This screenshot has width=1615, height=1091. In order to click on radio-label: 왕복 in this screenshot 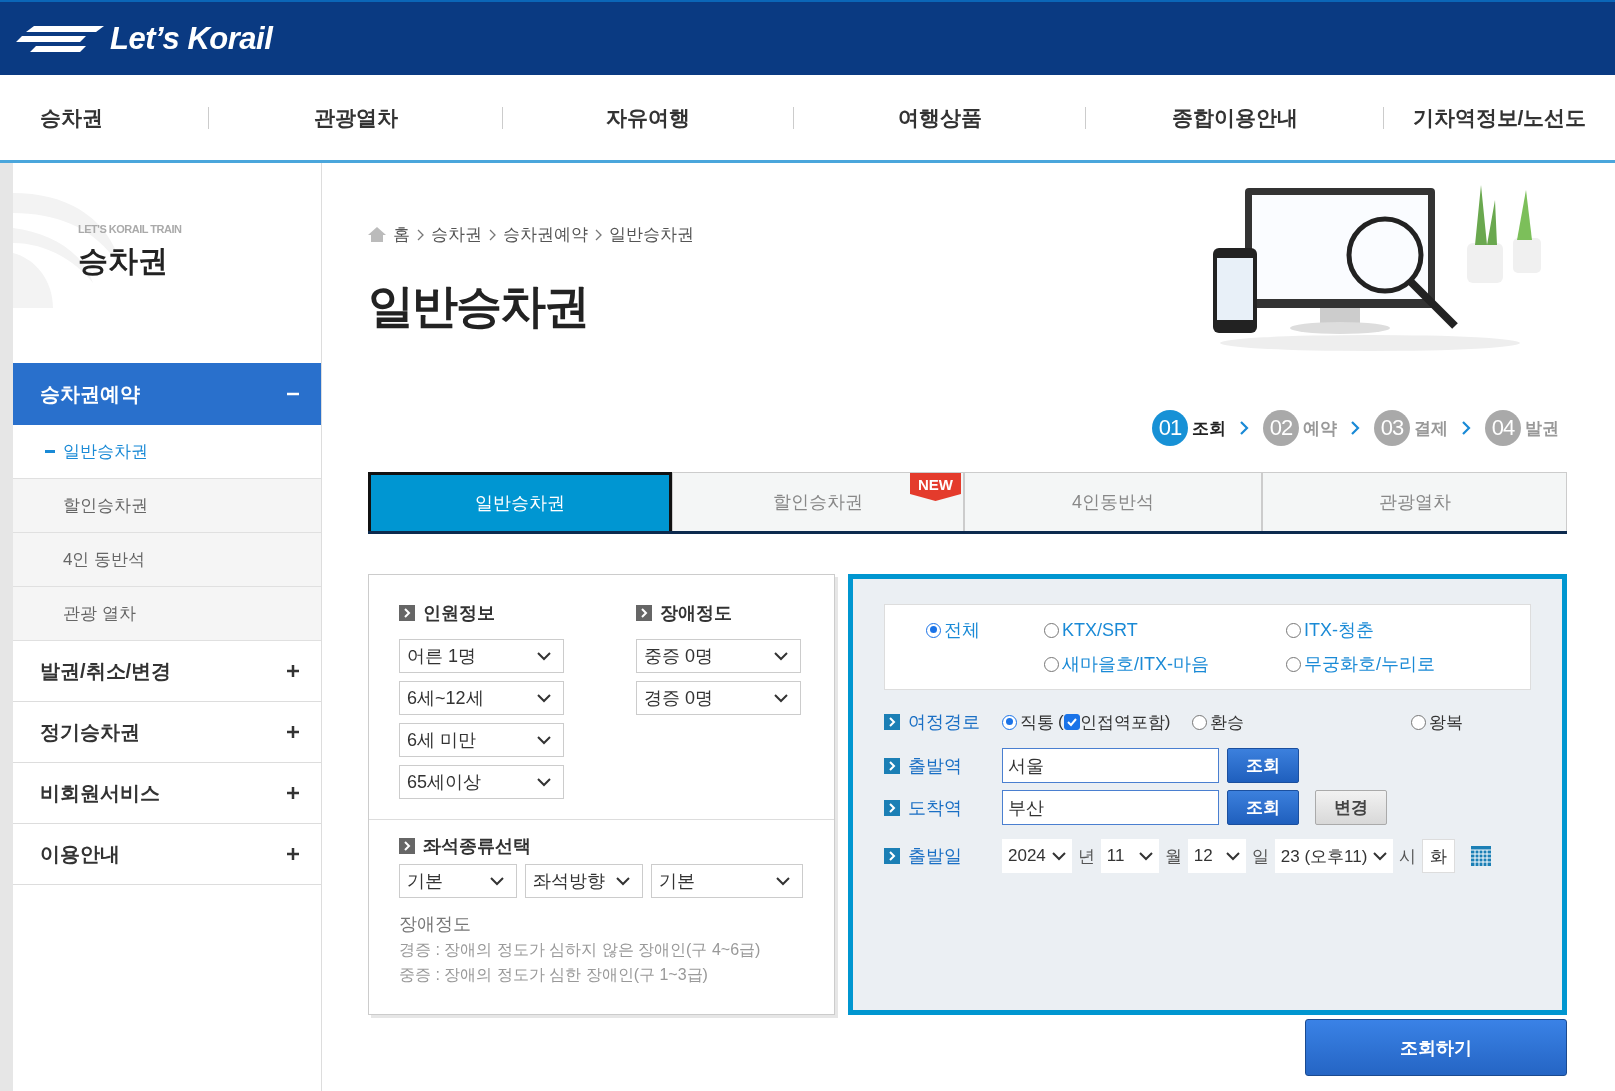, I will do `click(1446, 722)`.